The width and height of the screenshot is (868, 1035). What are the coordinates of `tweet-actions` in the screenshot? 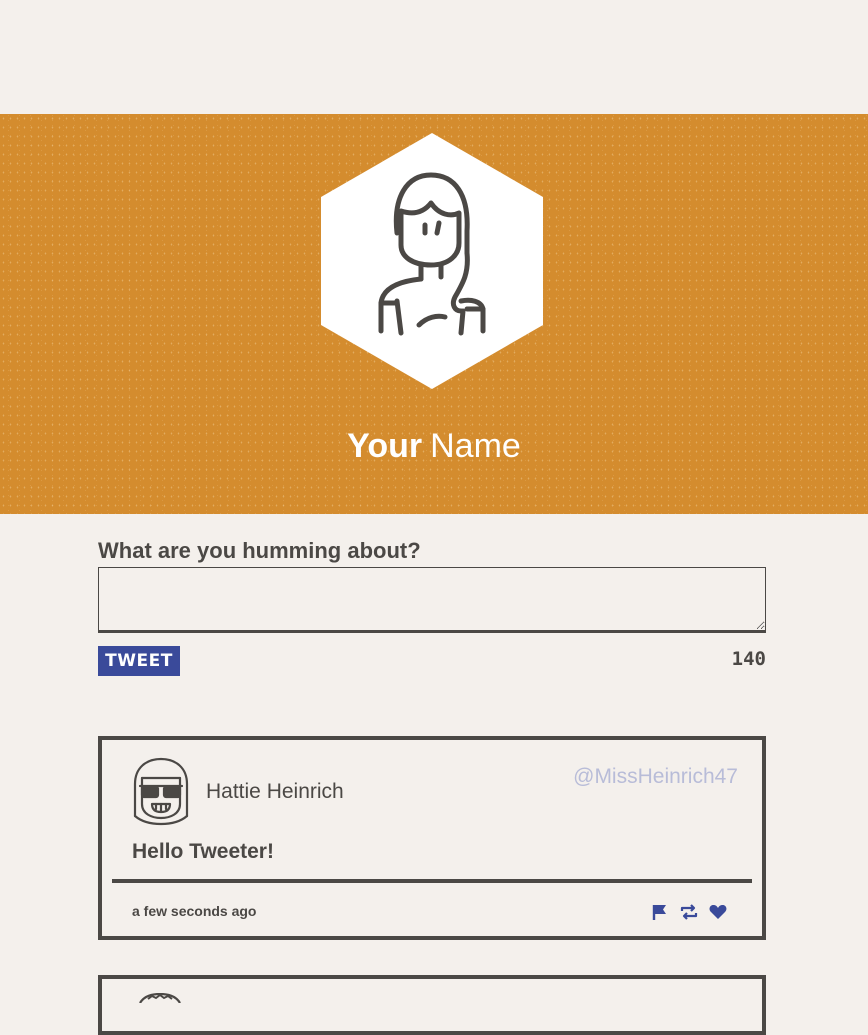 It's located at (689, 912).